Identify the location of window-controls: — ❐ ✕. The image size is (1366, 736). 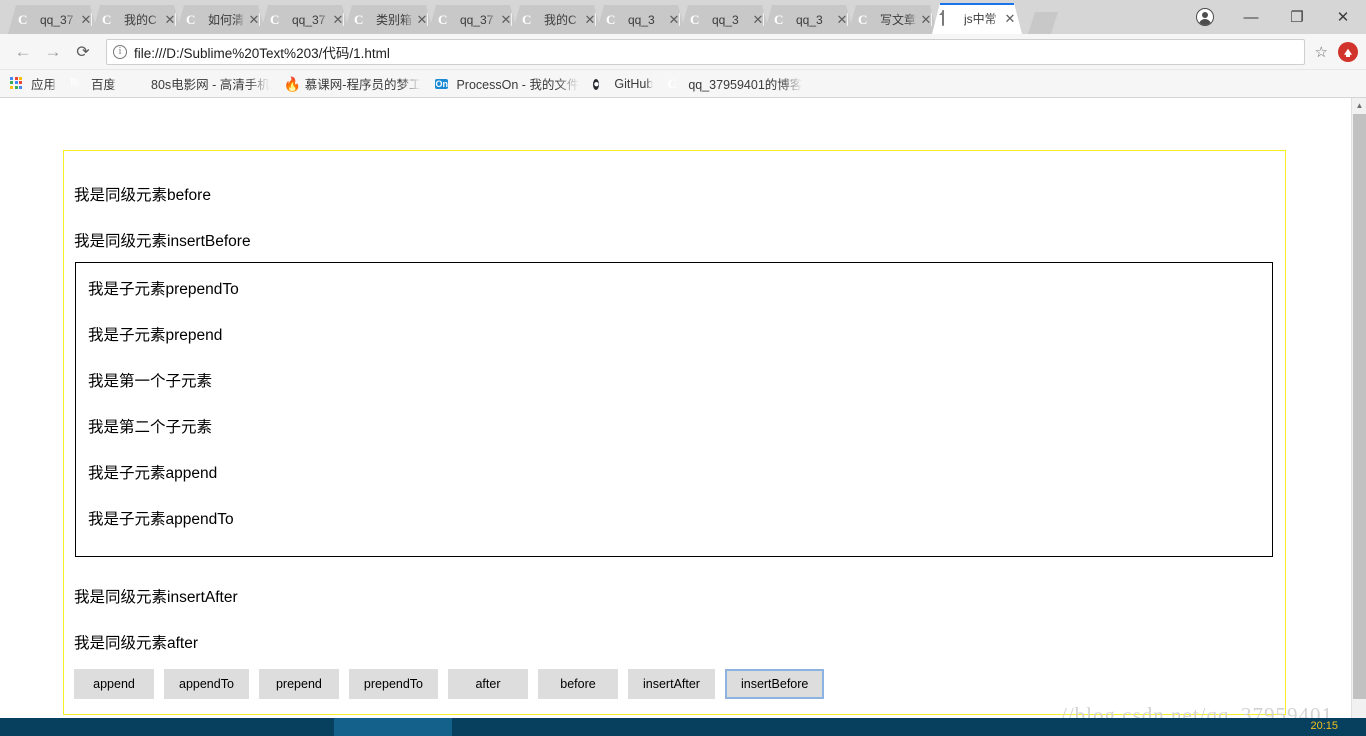
(1274, 17).